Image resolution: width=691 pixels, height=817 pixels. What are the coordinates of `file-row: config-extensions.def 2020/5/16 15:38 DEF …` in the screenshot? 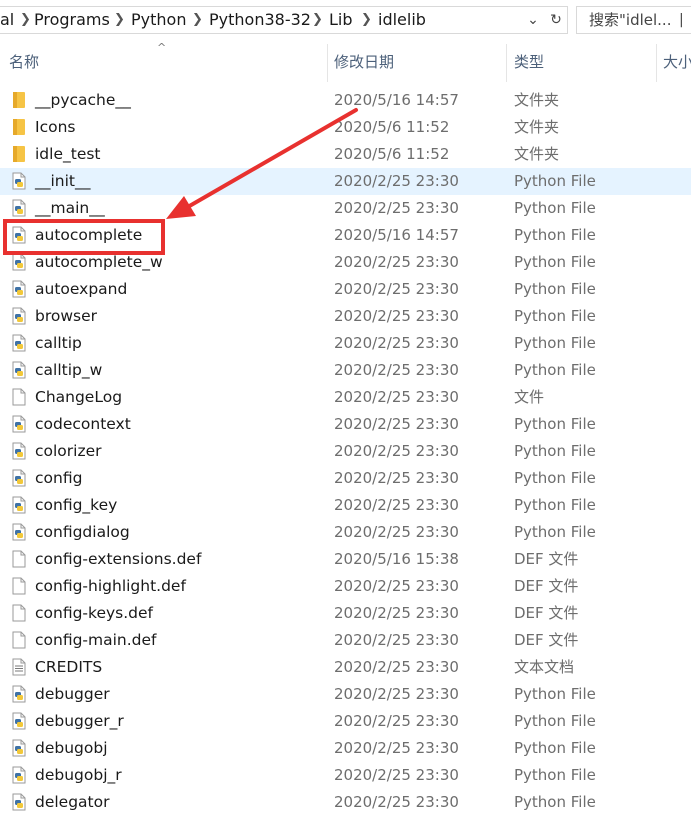 It's located at (345, 559).